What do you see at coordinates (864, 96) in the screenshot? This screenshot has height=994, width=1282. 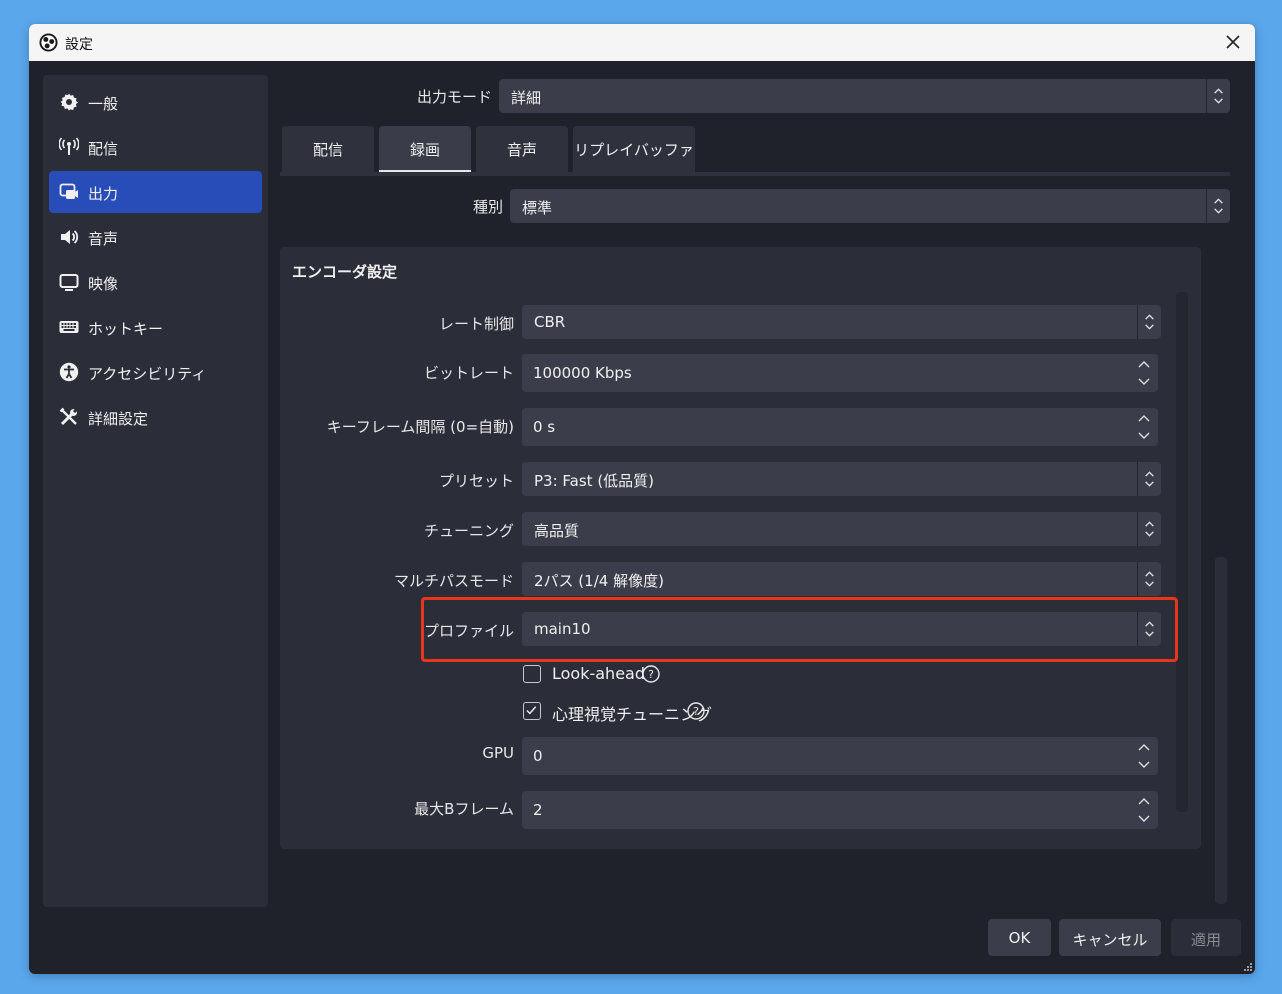 I see `output-mode-dropdown: 詳細` at bounding box center [864, 96].